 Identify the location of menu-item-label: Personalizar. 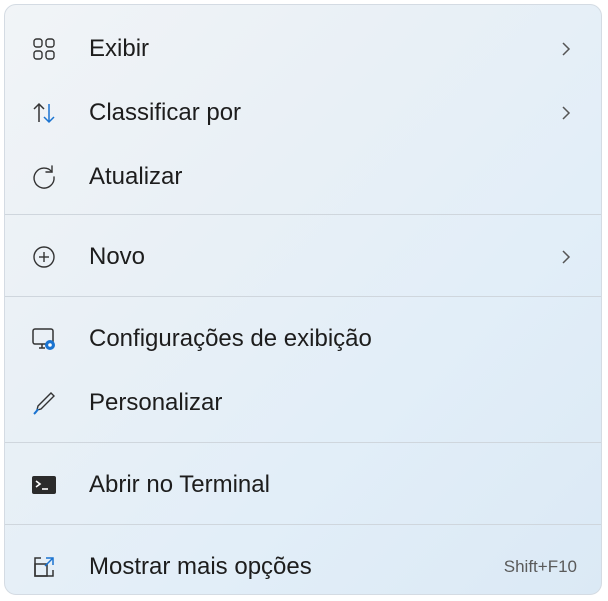
(156, 402).